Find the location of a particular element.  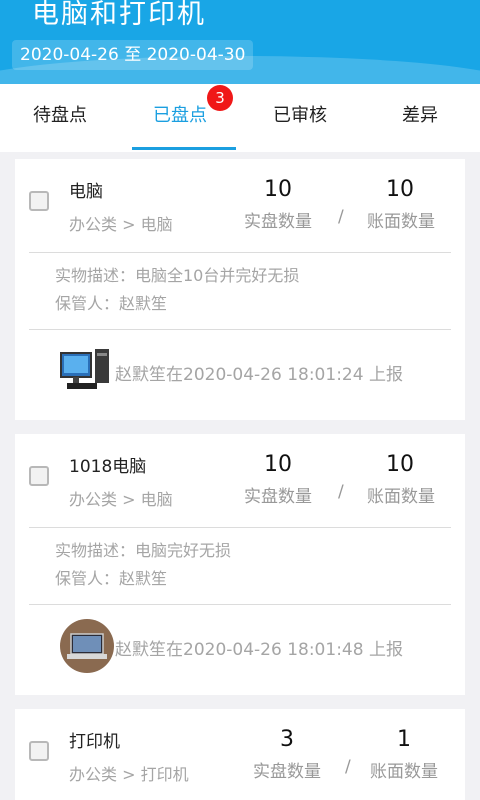

actual-count: 3 is located at coordinates (287, 739).